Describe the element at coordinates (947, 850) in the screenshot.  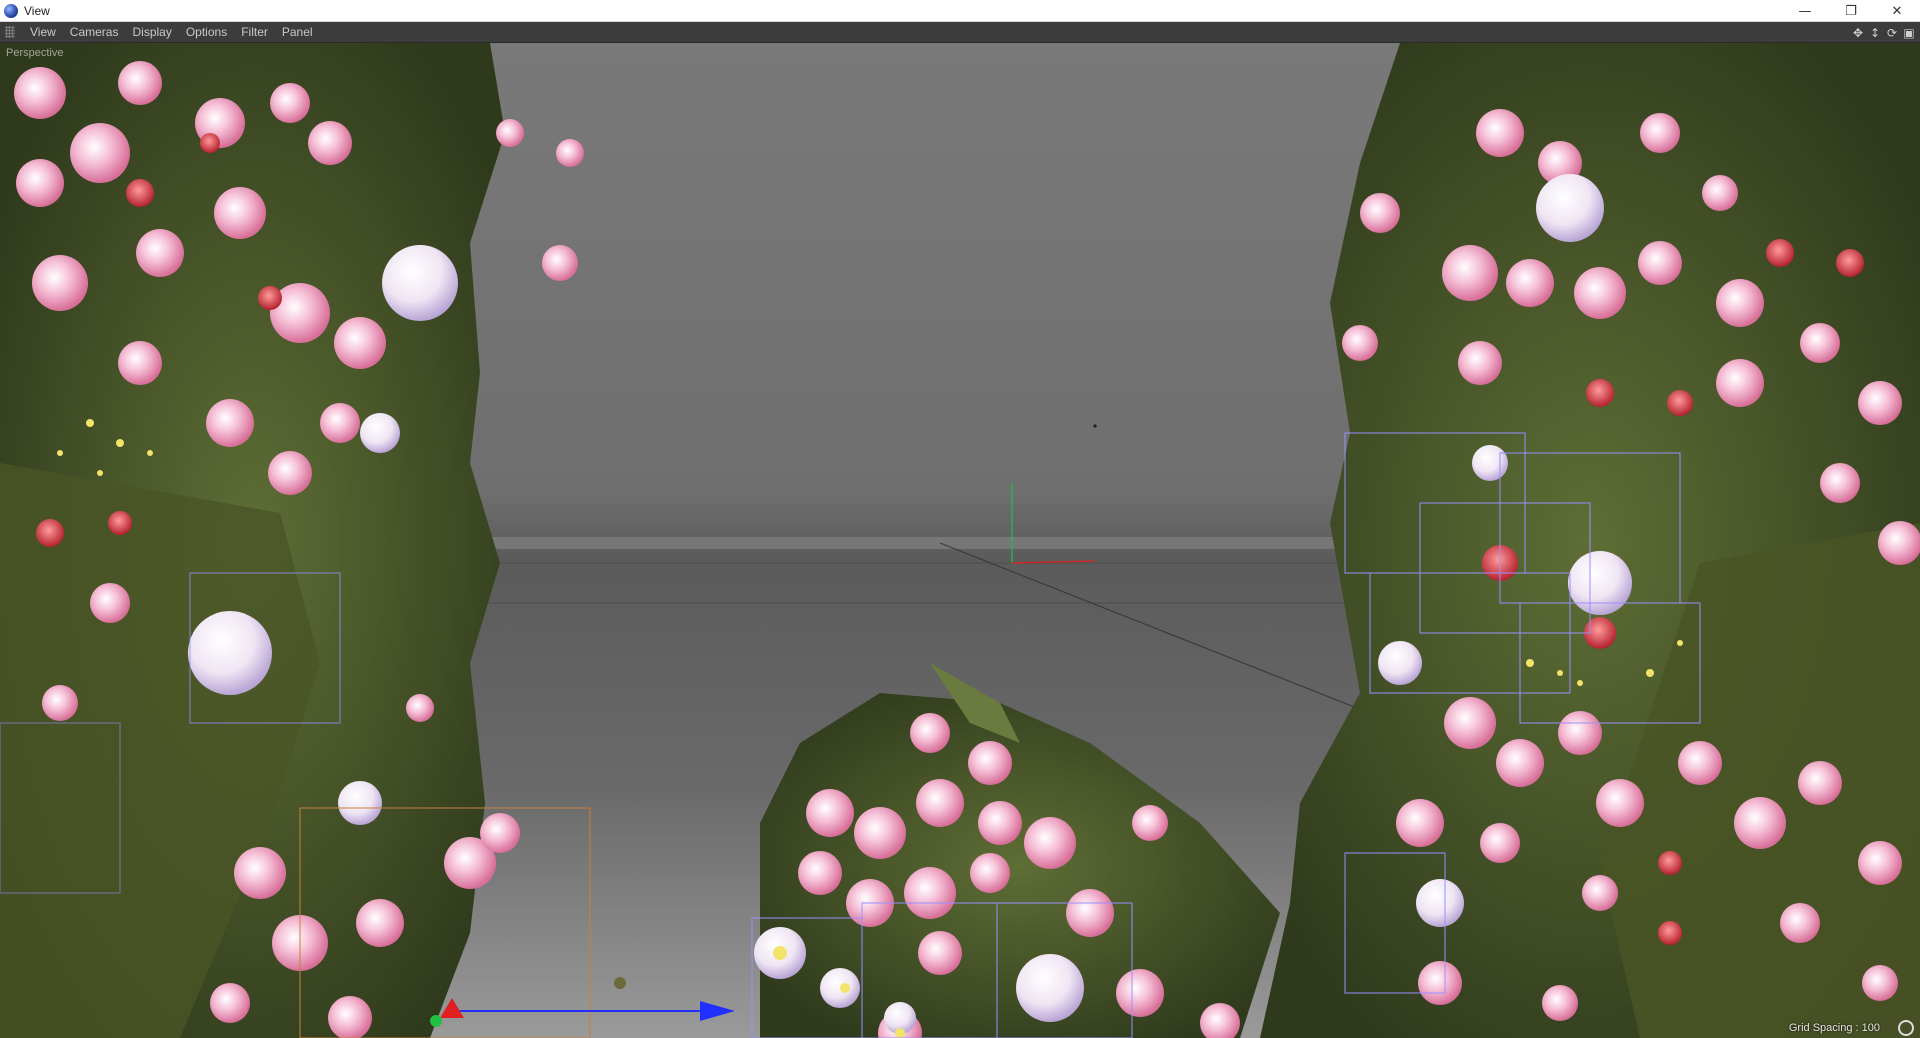
I see `center-flower-cluster` at that location.